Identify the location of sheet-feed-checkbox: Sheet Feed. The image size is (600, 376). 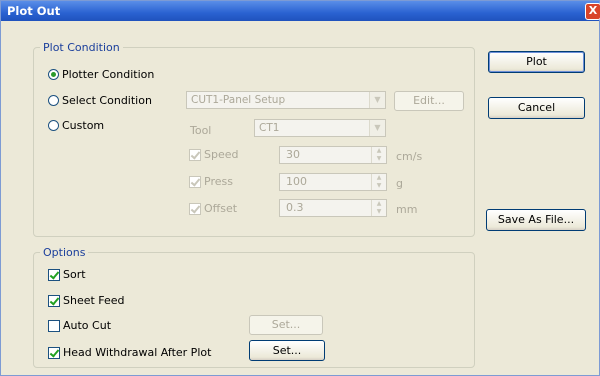
(86, 300).